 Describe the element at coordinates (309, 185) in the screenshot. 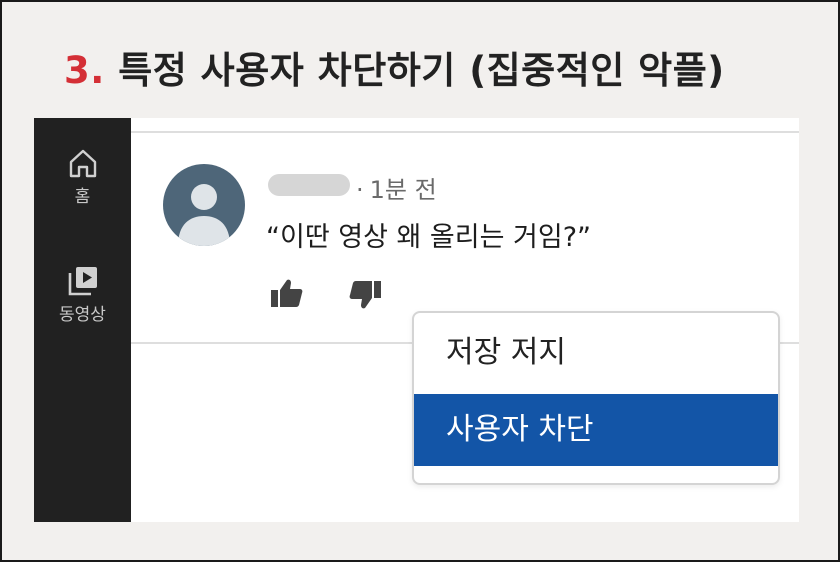

I see `username-placeholder` at that location.